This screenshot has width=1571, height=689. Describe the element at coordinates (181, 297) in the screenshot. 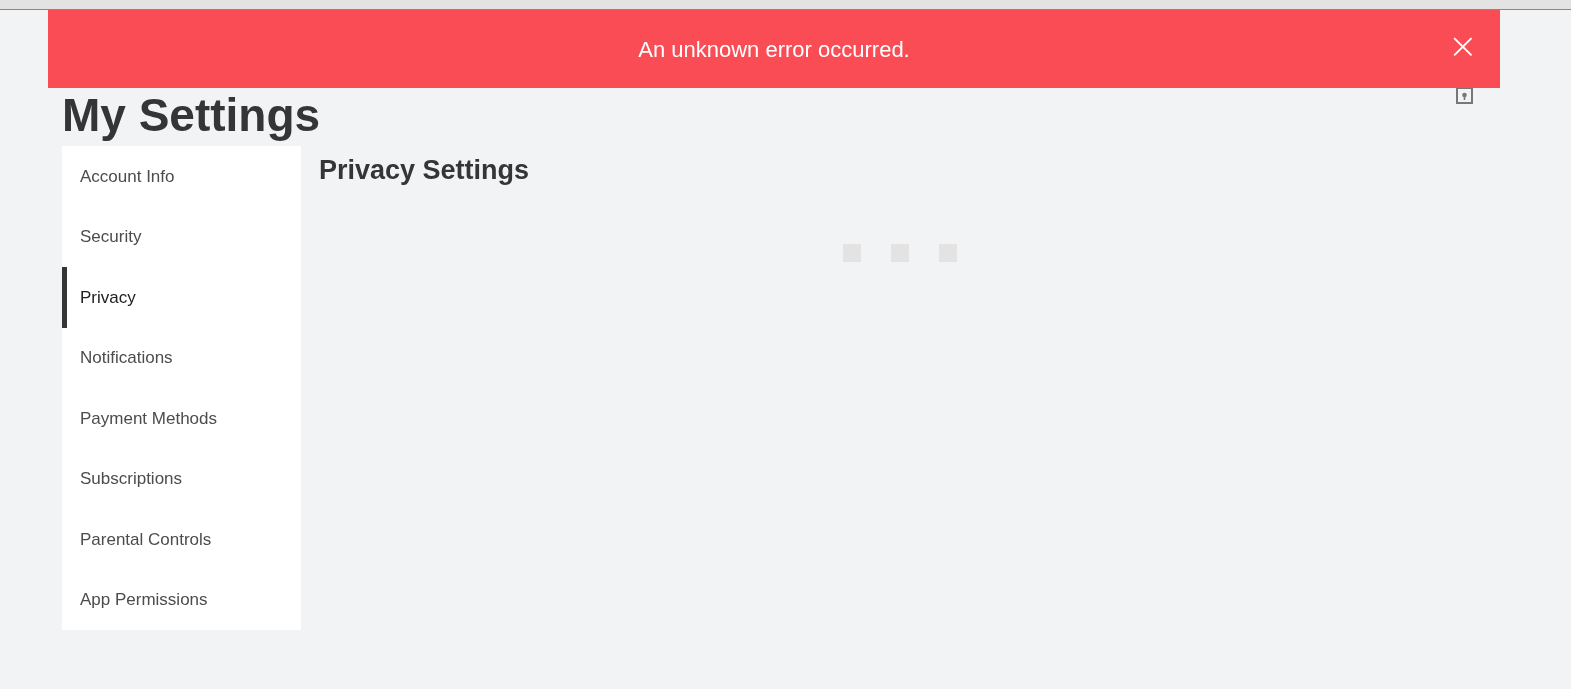

I see `sidebar-item: Privacy` at that location.